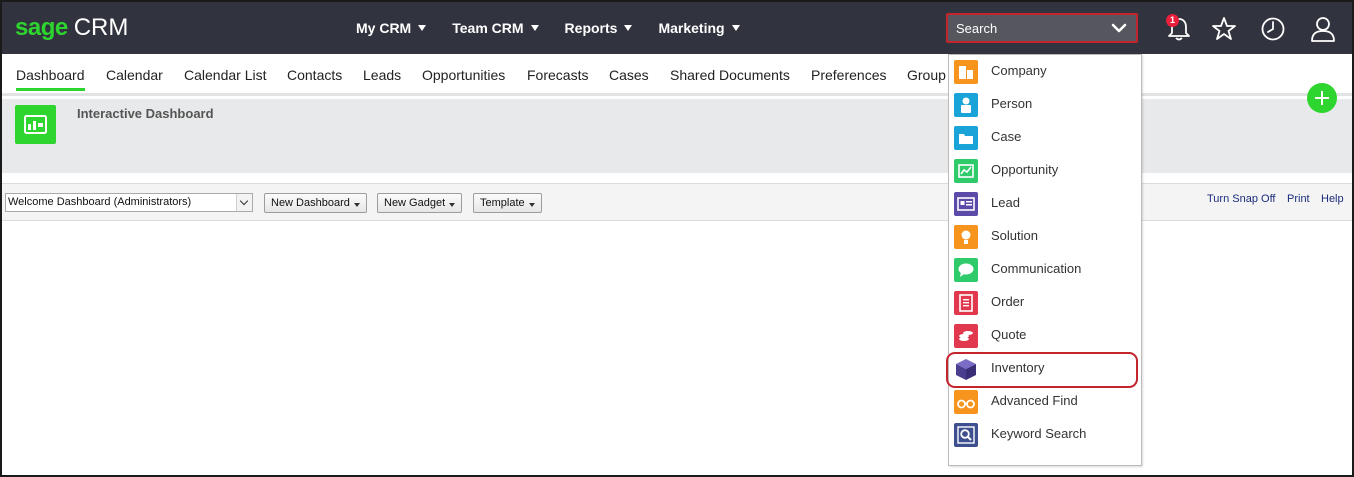  I want to click on search-menu-label: Advanced Find, so click(1034, 400).